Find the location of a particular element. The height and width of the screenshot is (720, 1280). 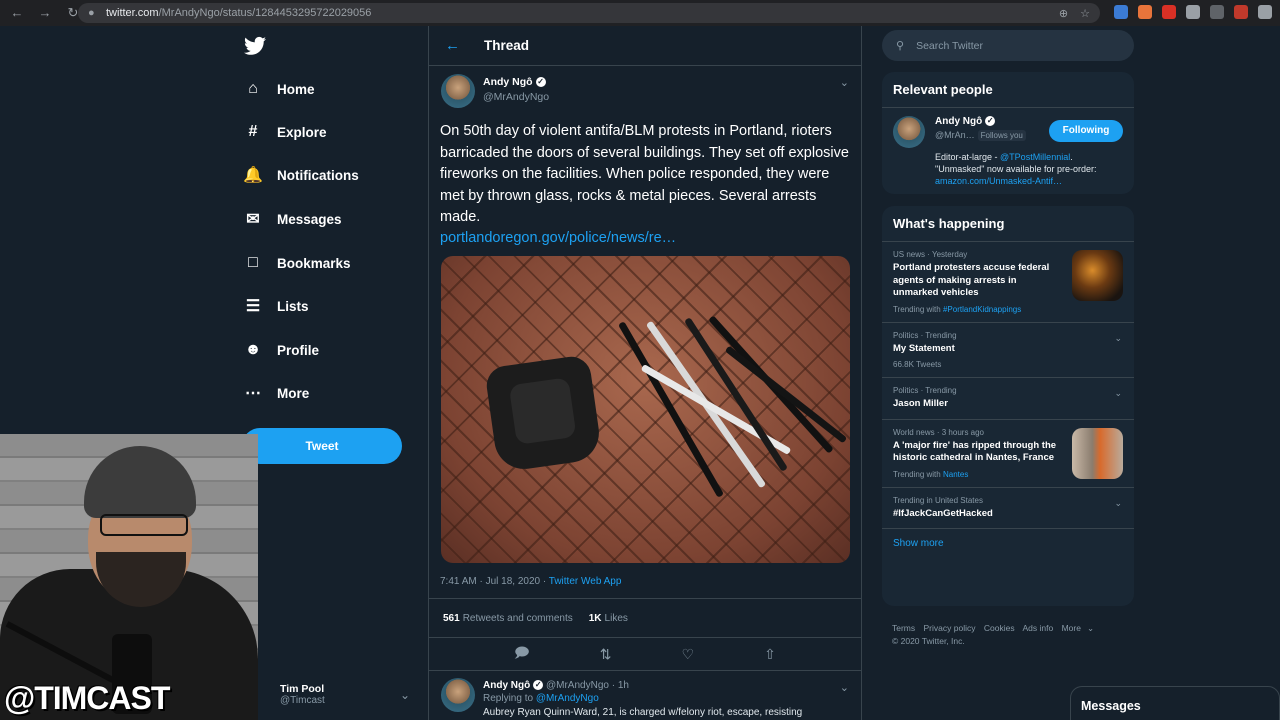

person-icon: ☻ is located at coordinates (253, 349).